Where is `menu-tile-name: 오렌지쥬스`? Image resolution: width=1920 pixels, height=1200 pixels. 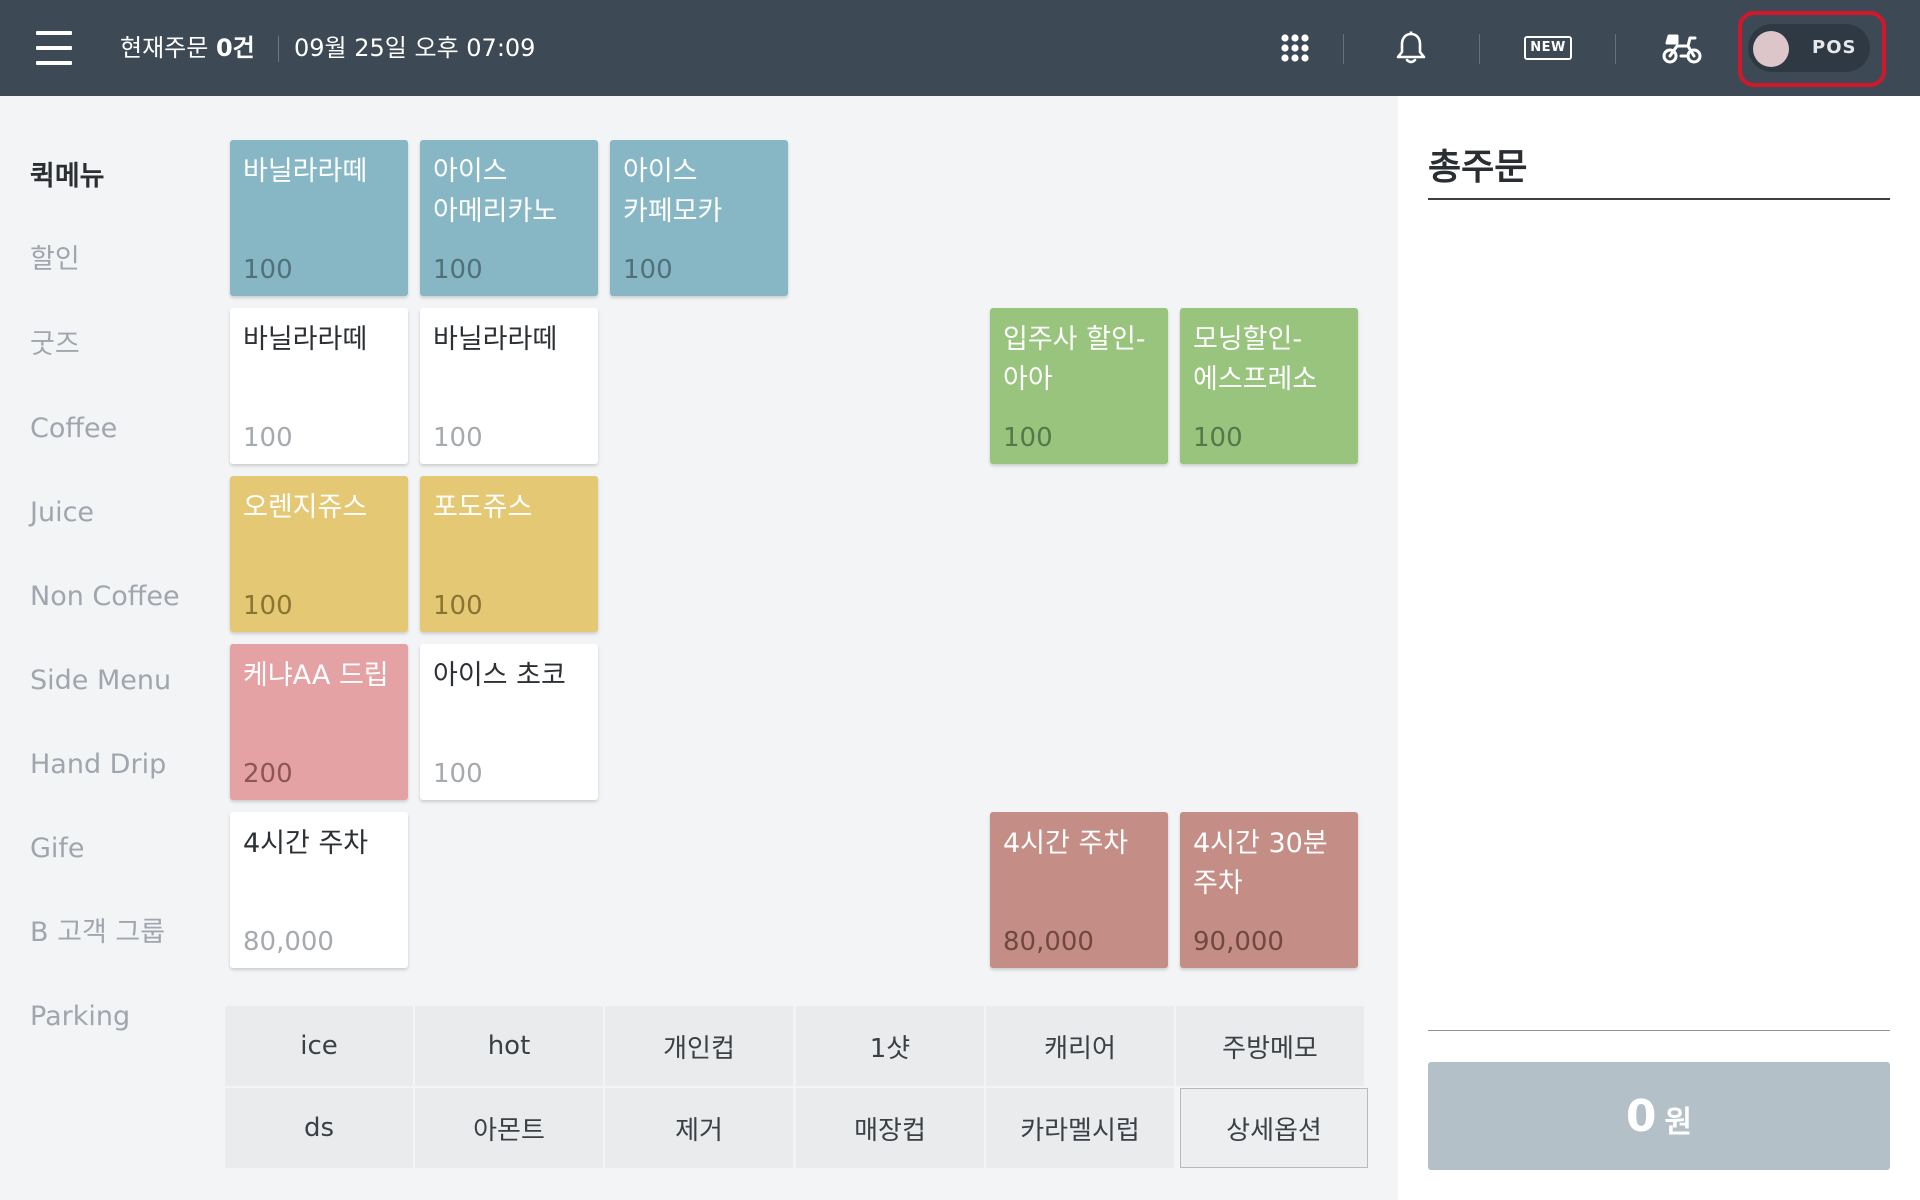
menu-tile-name: 오렌지쥬스 is located at coordinates (305, 507).